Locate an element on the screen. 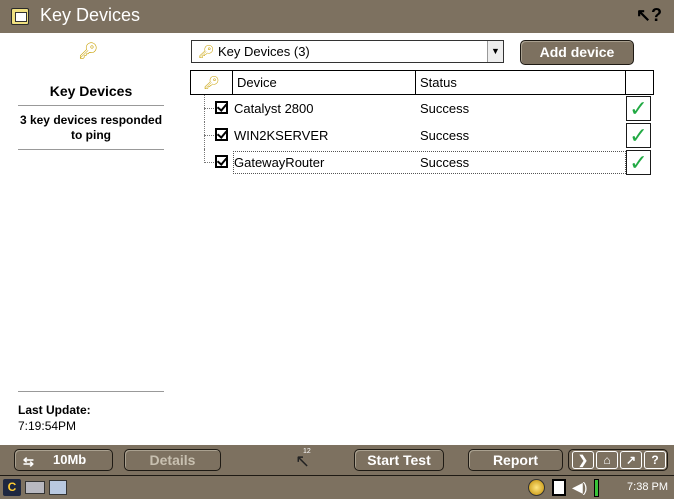  add-device-button: Add device is located at coordinates (577, 52).